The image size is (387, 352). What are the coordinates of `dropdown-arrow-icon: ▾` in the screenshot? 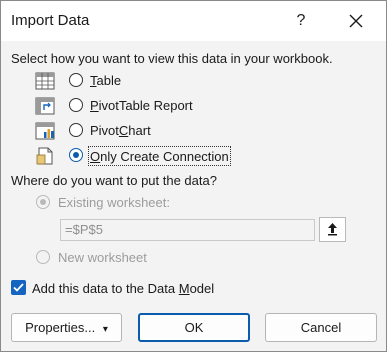 It's located at (105, 329).